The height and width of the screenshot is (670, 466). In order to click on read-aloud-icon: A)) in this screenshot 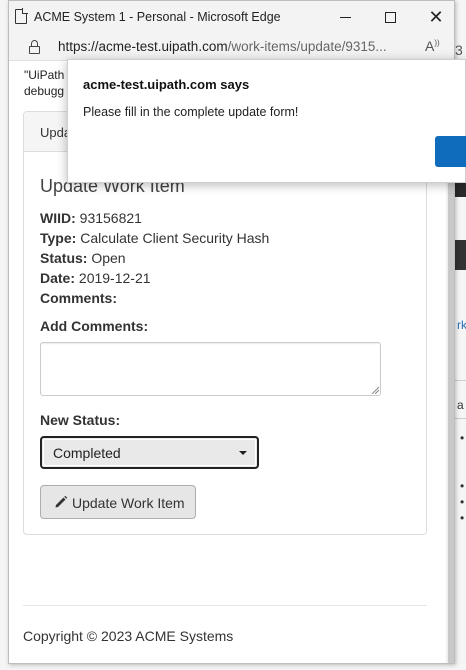, I will do `click(432, 46)`.